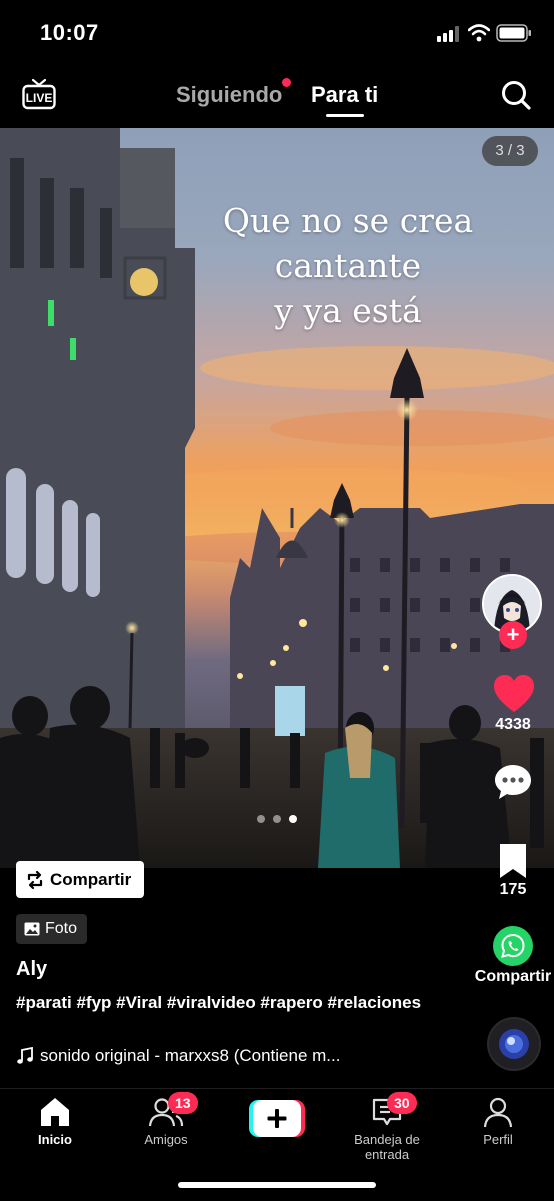 The height and width of the screenshot is (1201, 554). I want to click on share-label: Compartir, so click(508, 977).